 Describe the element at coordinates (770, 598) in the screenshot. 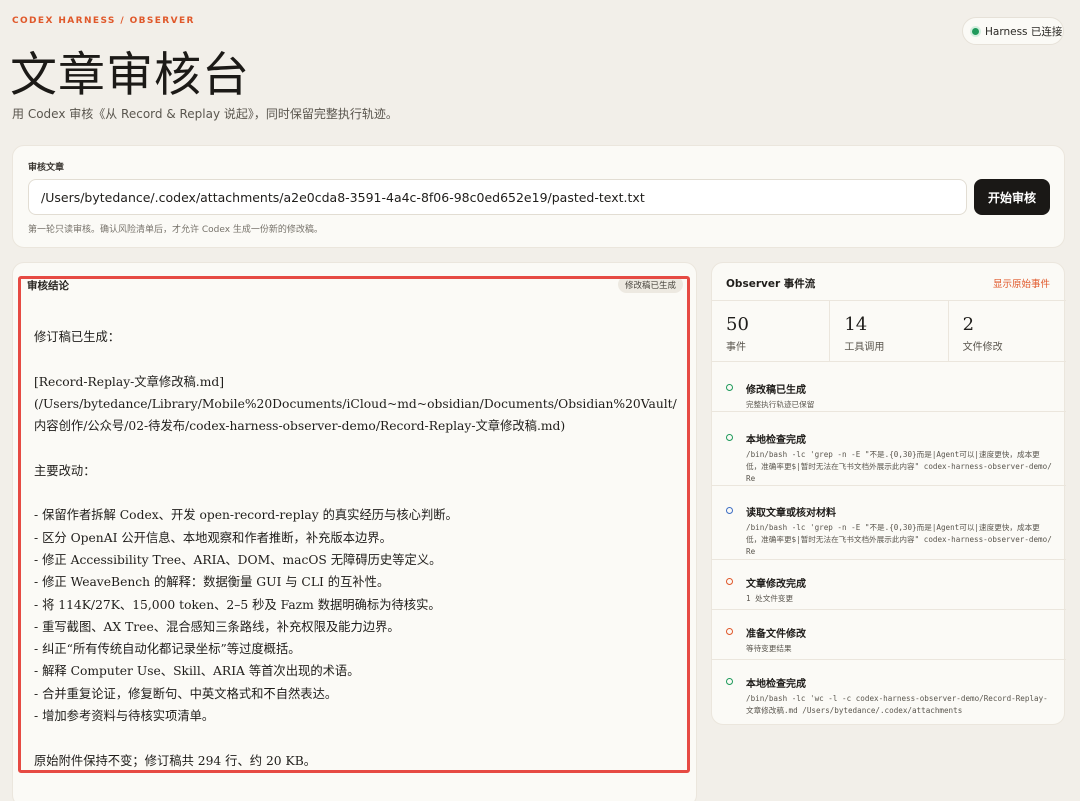

I see `event-detail: 1 处文件变更` at that location.